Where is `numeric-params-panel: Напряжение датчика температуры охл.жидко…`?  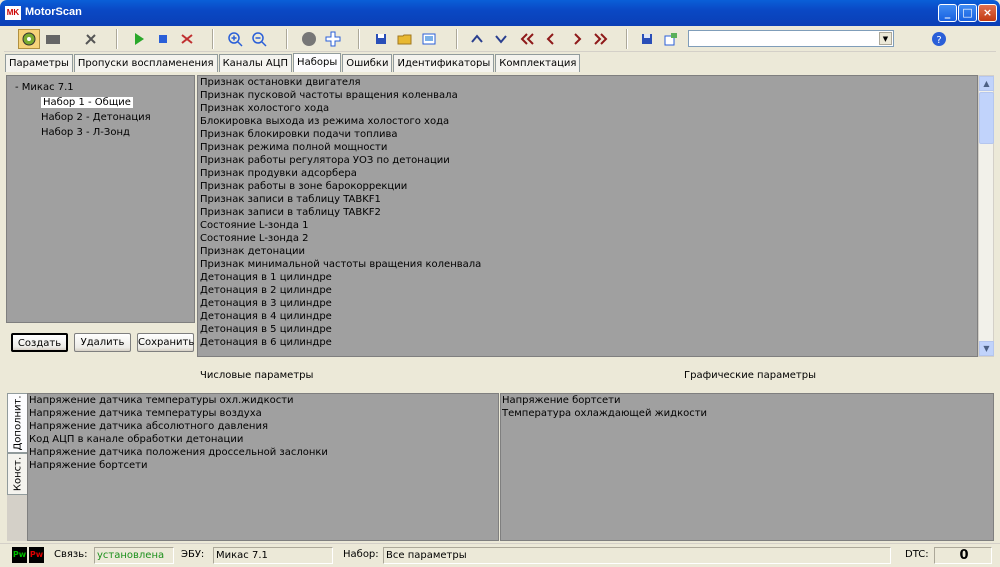 numeric-params-panel: Напряжение датчика температуры охл.жидко… is located at coordinates (263, 467).